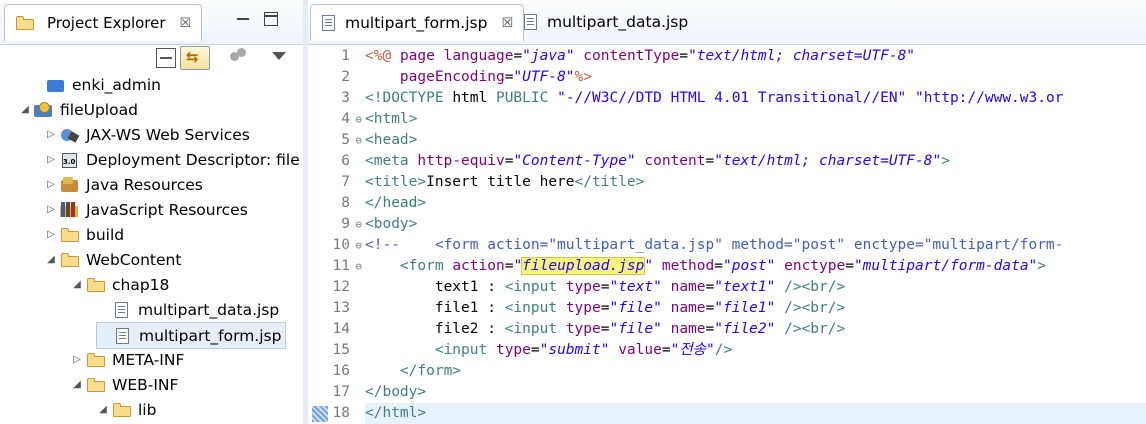 This screenshot has width=1146, height=424. Describe the element at coordinates (70, 160) in the screenshot. I see `dd-icon` at that location.